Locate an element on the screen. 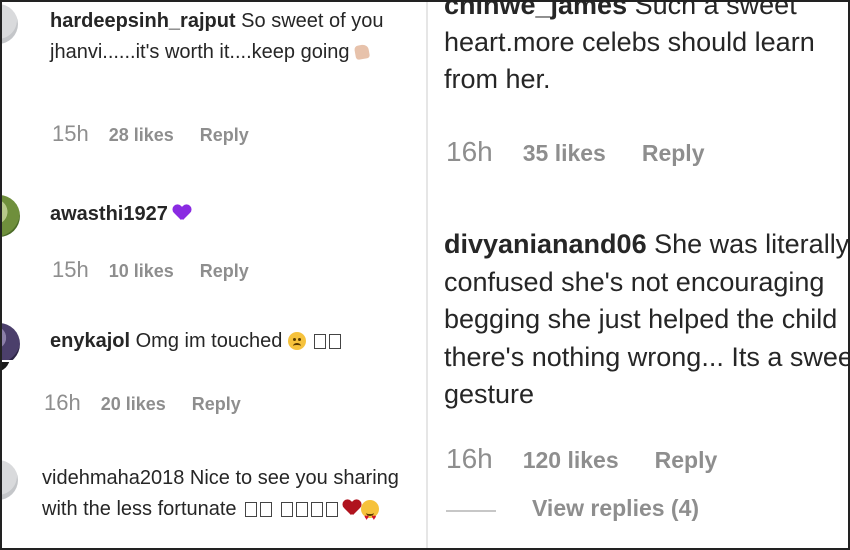  comment-likes: 10 likes is located at coordinates (141, 271).